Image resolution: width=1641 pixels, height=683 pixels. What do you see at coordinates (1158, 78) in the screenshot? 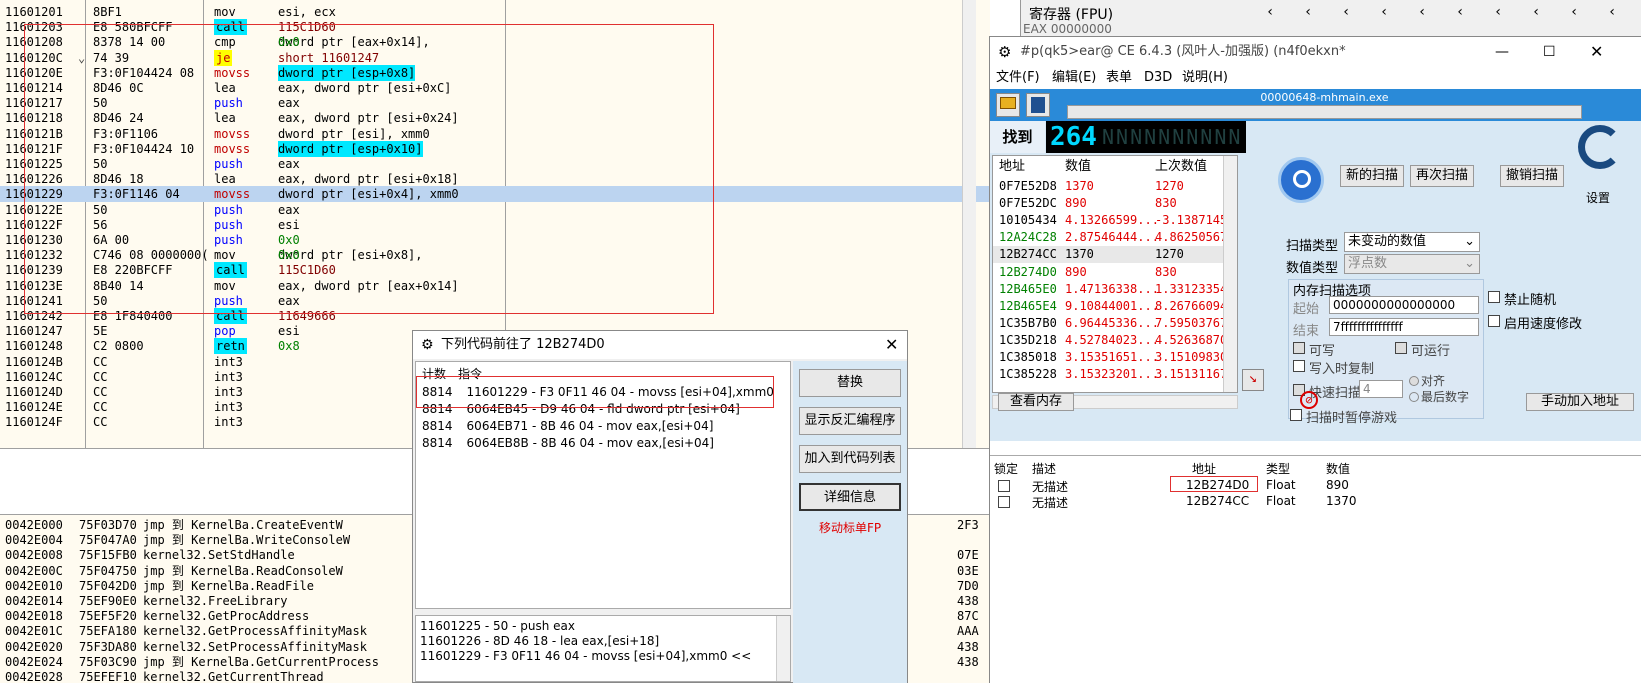
I see `menu-d3d: D3D` at bounding box center [1158, 78].